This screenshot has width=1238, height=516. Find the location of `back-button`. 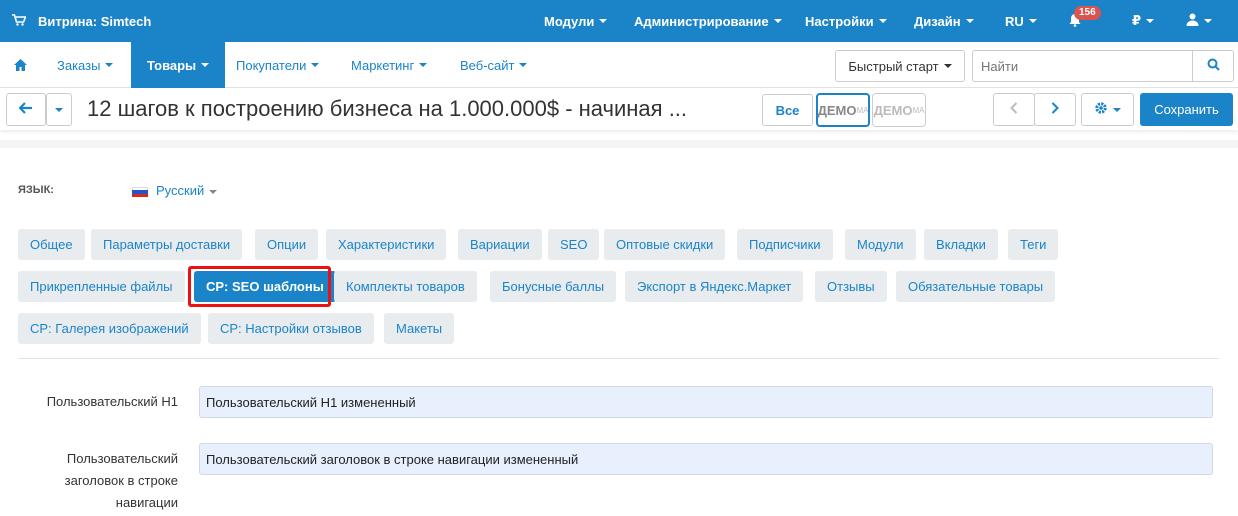

back-button is located at coordinates (26, 109).